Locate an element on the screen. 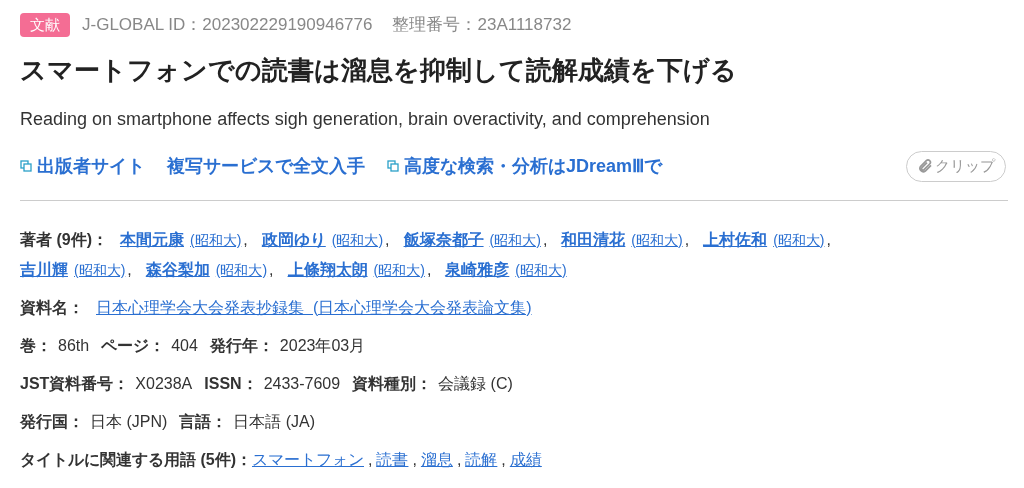 This screenshot has width=1024, height=488. field-label: ISSN： is located at coordinates (231, 383).